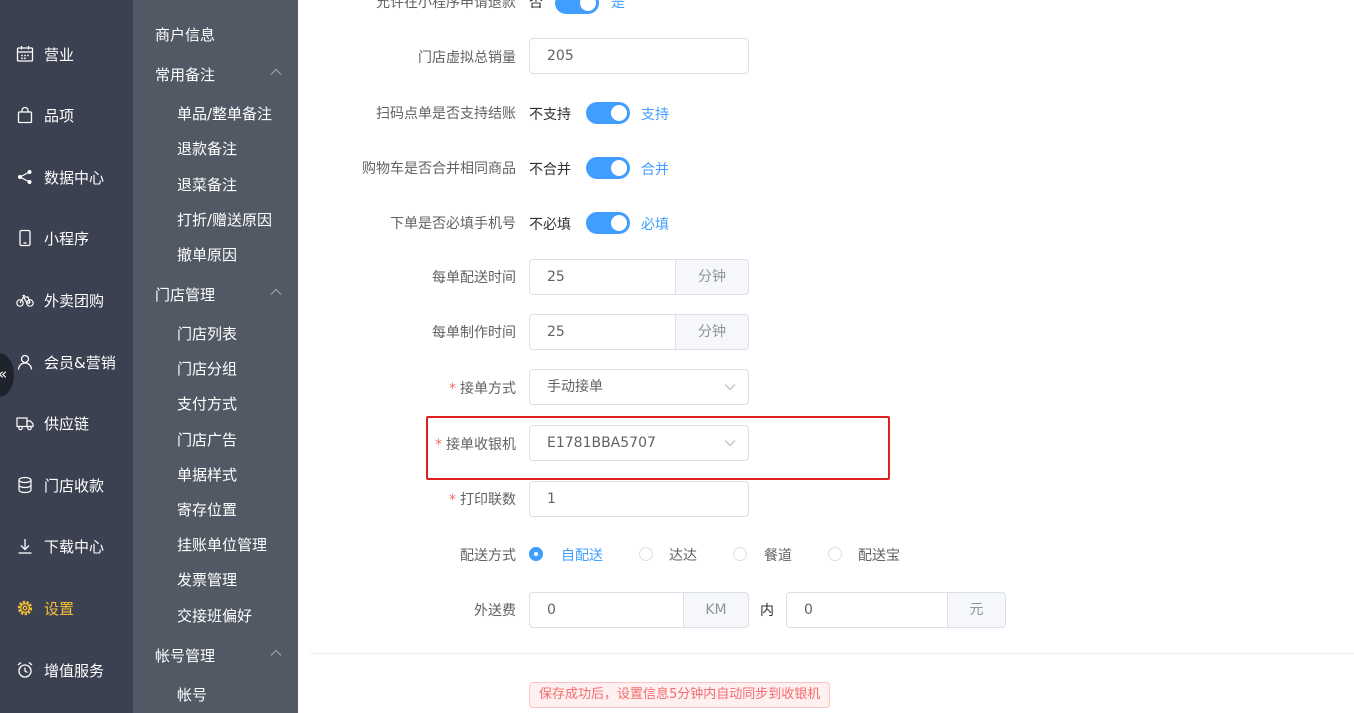 Image resolution: width=1354 pixels, height=713 pixels. I want to click on radio-label: 自配送, so click(582, 555).